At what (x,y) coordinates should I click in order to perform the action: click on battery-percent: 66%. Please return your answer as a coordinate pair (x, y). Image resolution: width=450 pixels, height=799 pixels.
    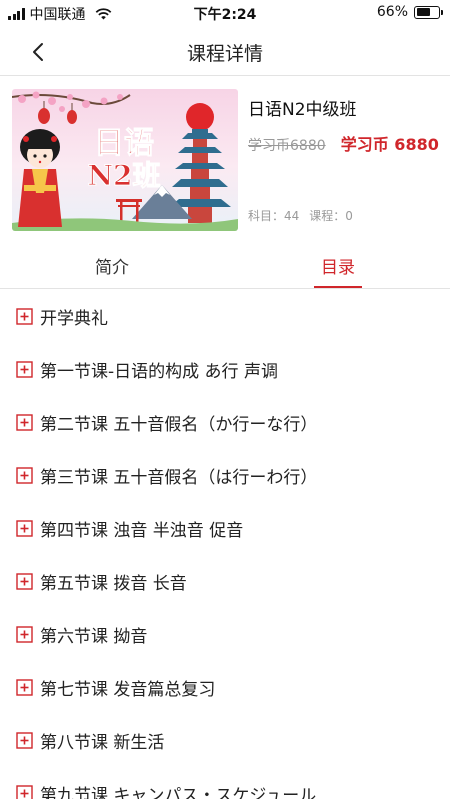
    Looking at the image, I should click on (392, 12).